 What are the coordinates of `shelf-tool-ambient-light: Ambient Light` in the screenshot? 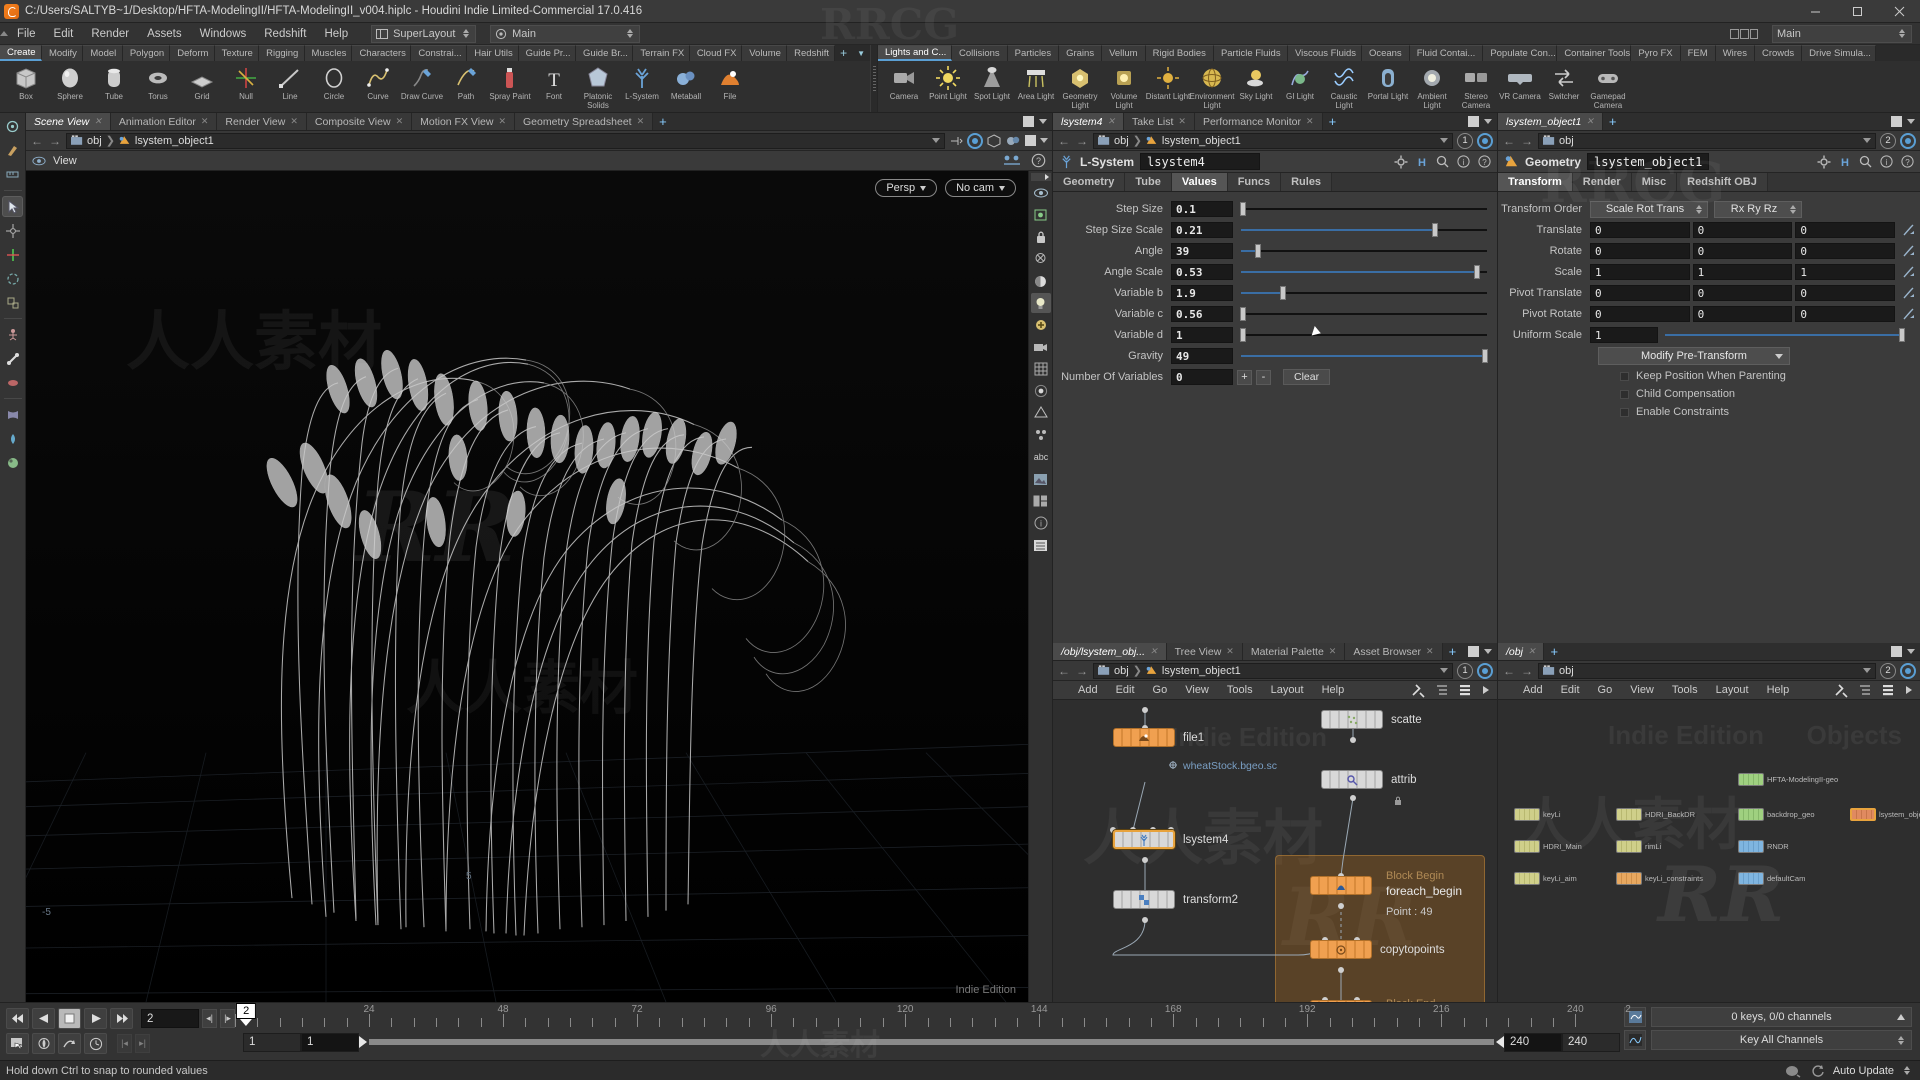 It's located at (1432, 86).